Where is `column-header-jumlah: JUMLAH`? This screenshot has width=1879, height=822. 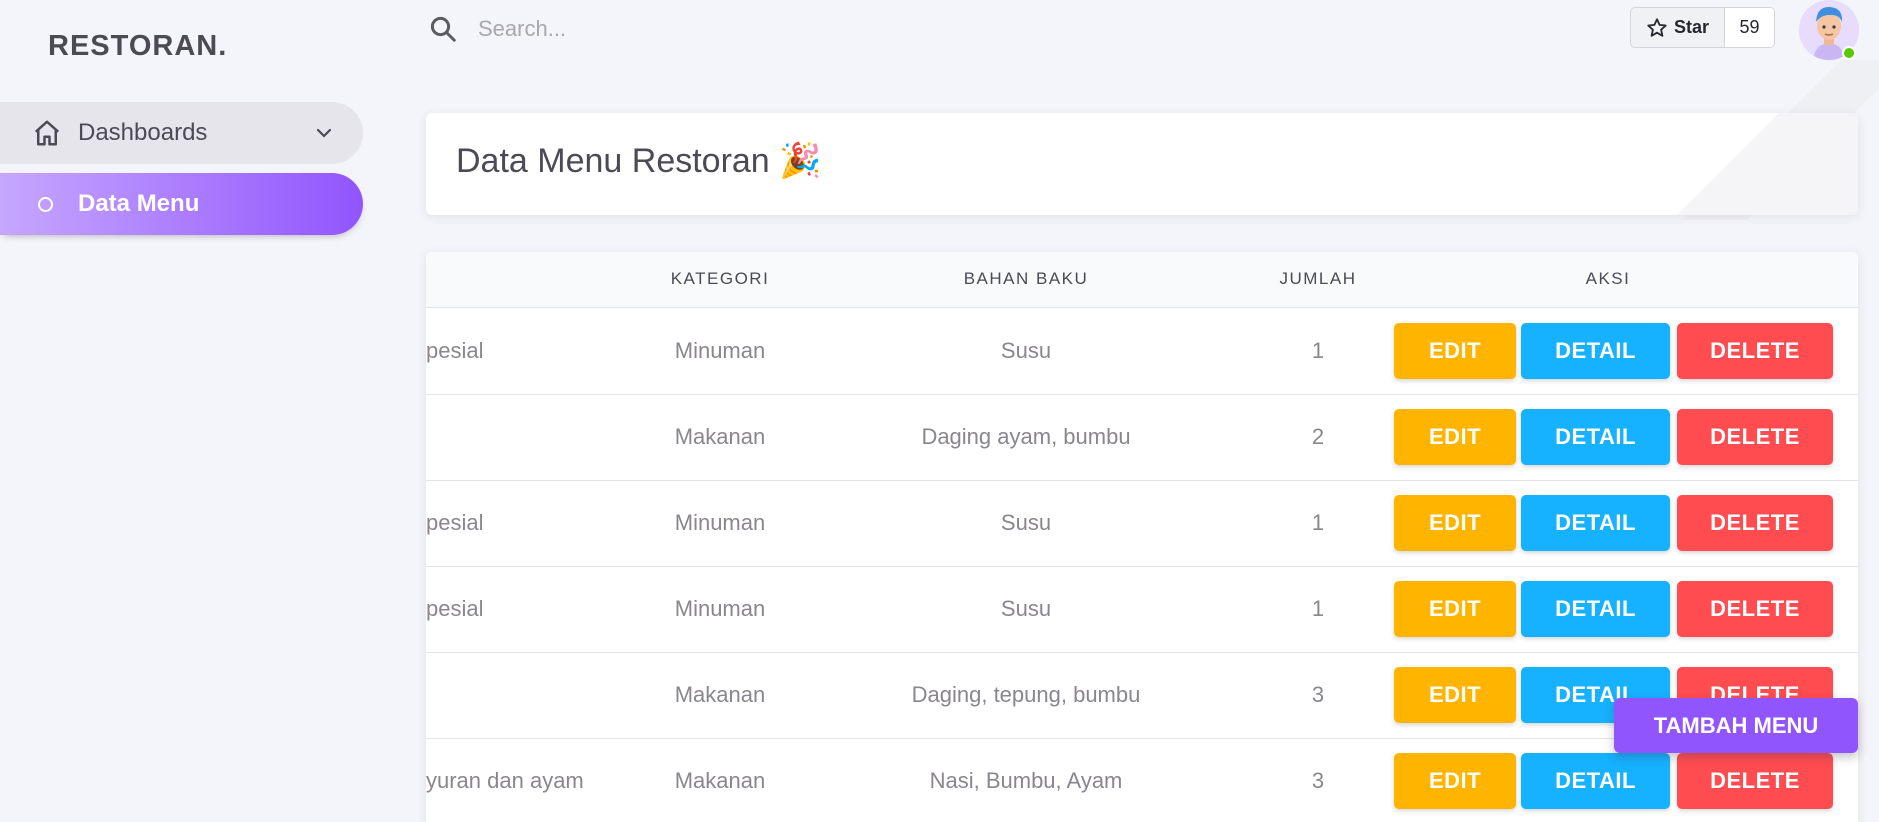 column-header-jumlah: JUMLAH is located at coordinates (1318, 279).